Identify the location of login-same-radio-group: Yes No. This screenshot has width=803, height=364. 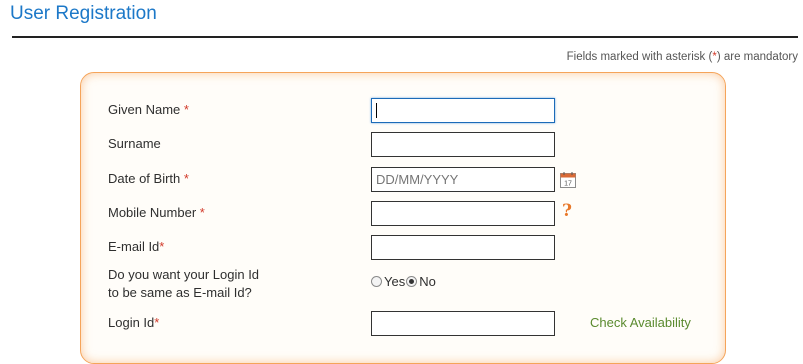
(404, 281).